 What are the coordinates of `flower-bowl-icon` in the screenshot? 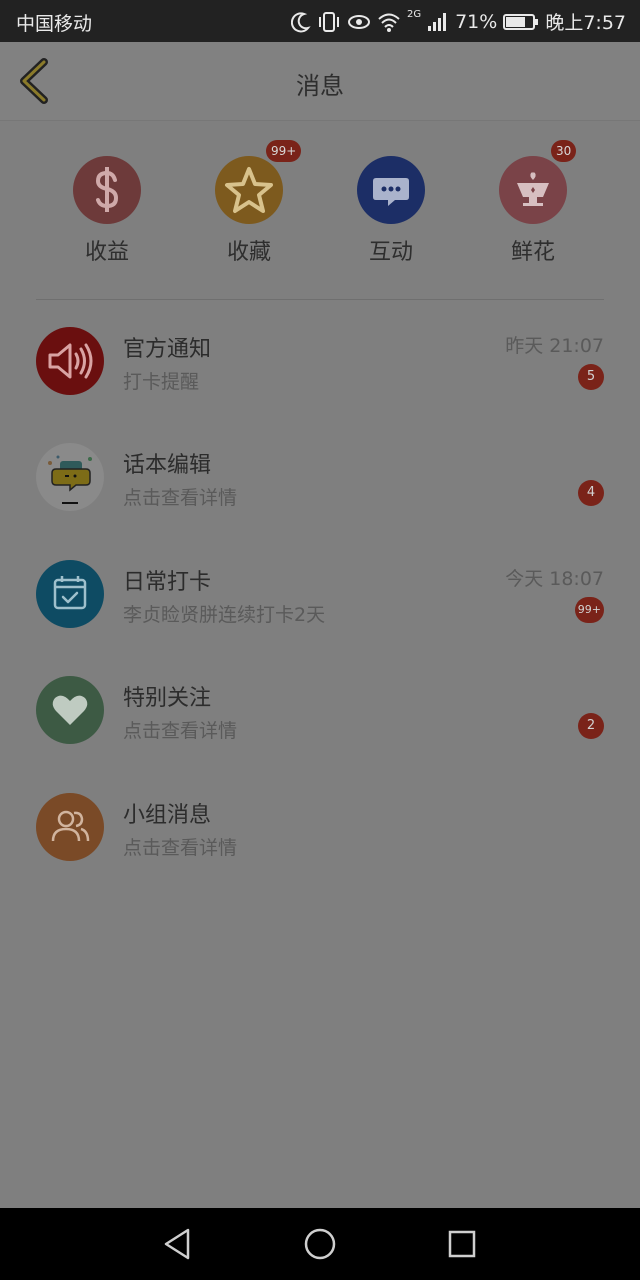 It's located at (533, 189).